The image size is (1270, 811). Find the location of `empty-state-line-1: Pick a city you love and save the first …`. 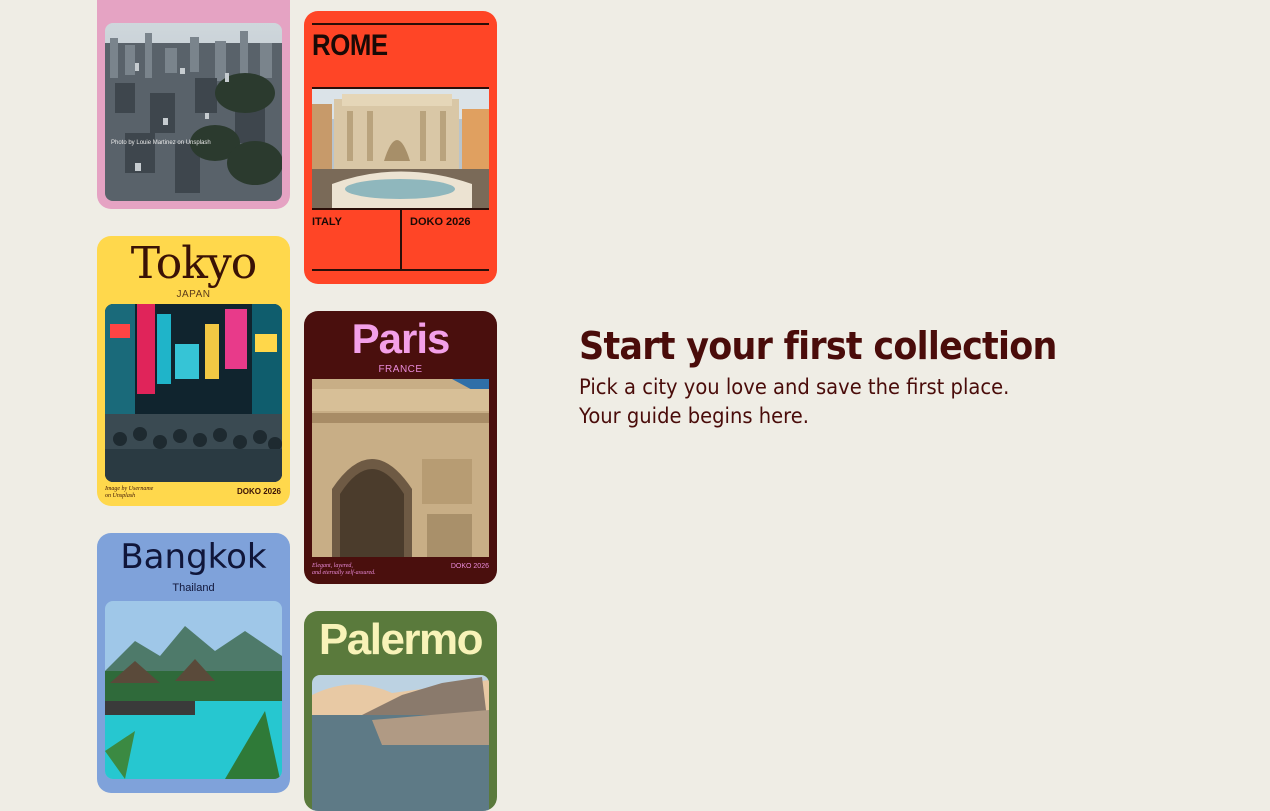

empty-state-line-1: Pick a city you love and save the first … is located at coordinates (794, 387).